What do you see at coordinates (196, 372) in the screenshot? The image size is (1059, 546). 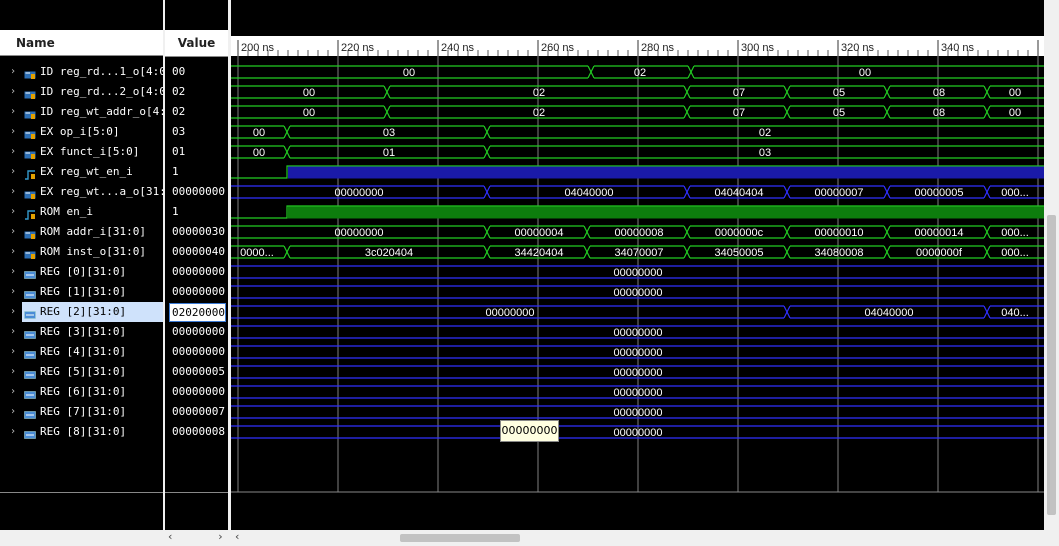 I see `signal-value-cell: 00000005` at bounding box center [196, 372].